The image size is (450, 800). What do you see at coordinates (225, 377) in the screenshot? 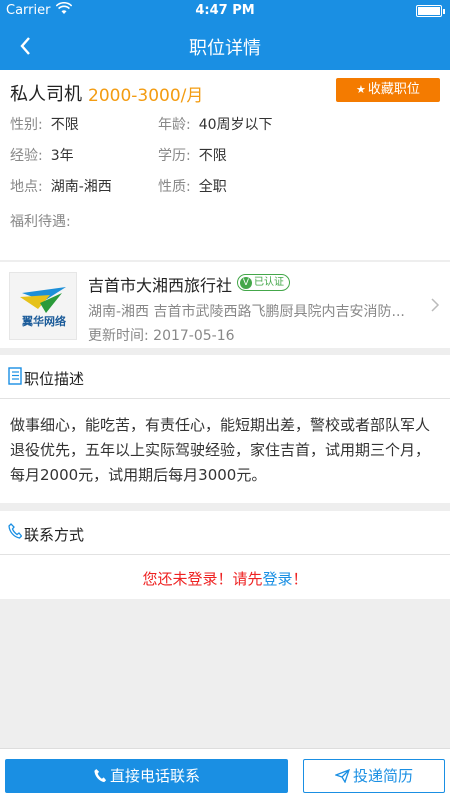
I see `description-header: 职位描述` at bounding box center [225, 377].